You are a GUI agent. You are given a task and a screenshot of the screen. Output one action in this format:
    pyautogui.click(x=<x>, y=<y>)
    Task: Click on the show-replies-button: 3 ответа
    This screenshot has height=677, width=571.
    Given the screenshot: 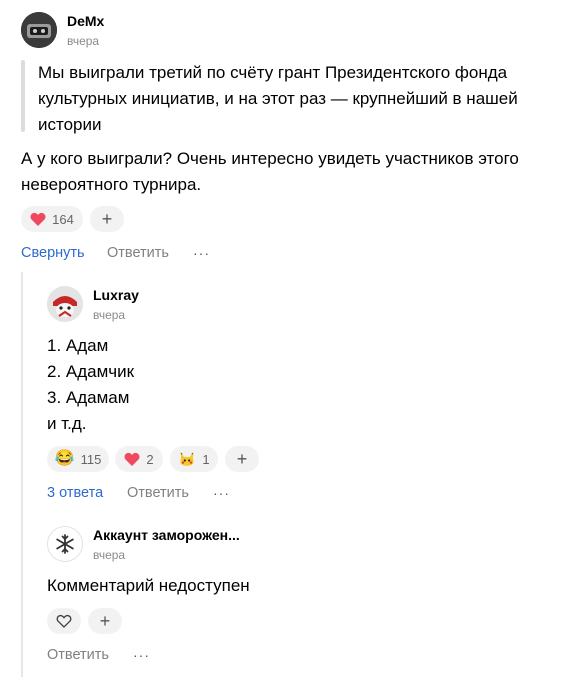 What is the action you would take?
    pyautogui.click(x=75, y=493)
    